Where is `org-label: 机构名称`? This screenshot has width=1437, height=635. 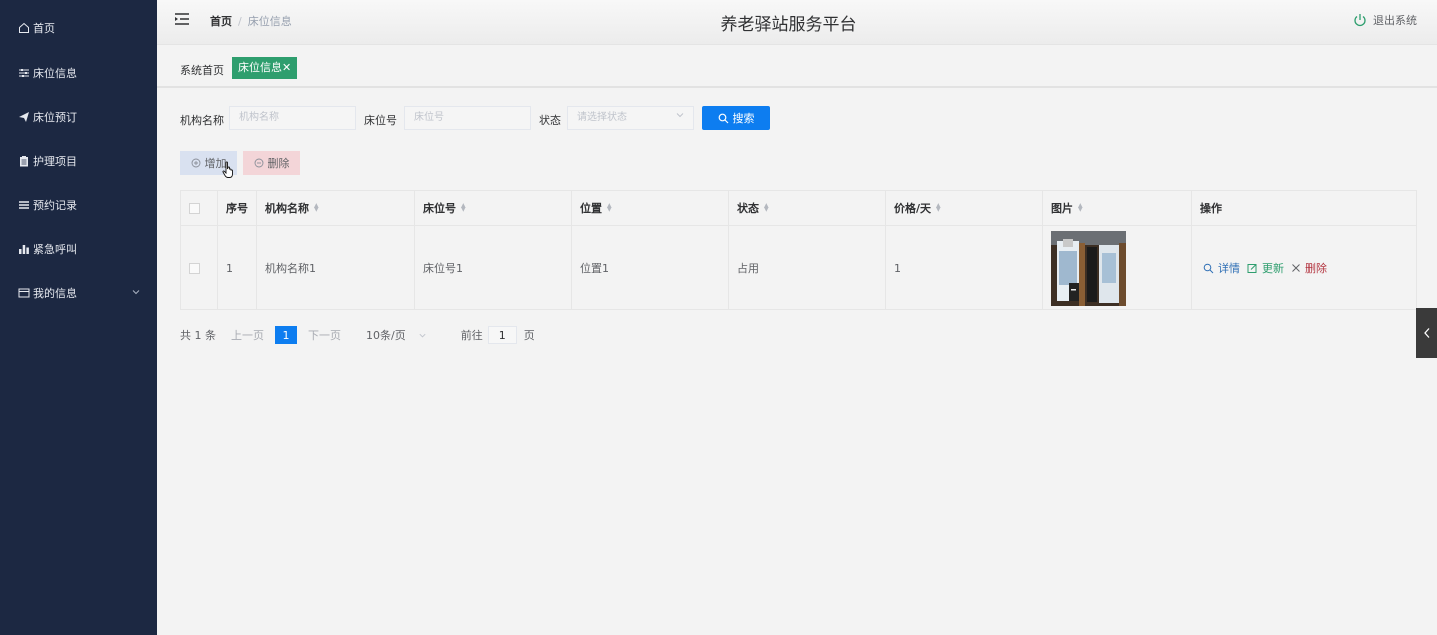 org-label: 机构名称 is located at coordinates (202, 120).